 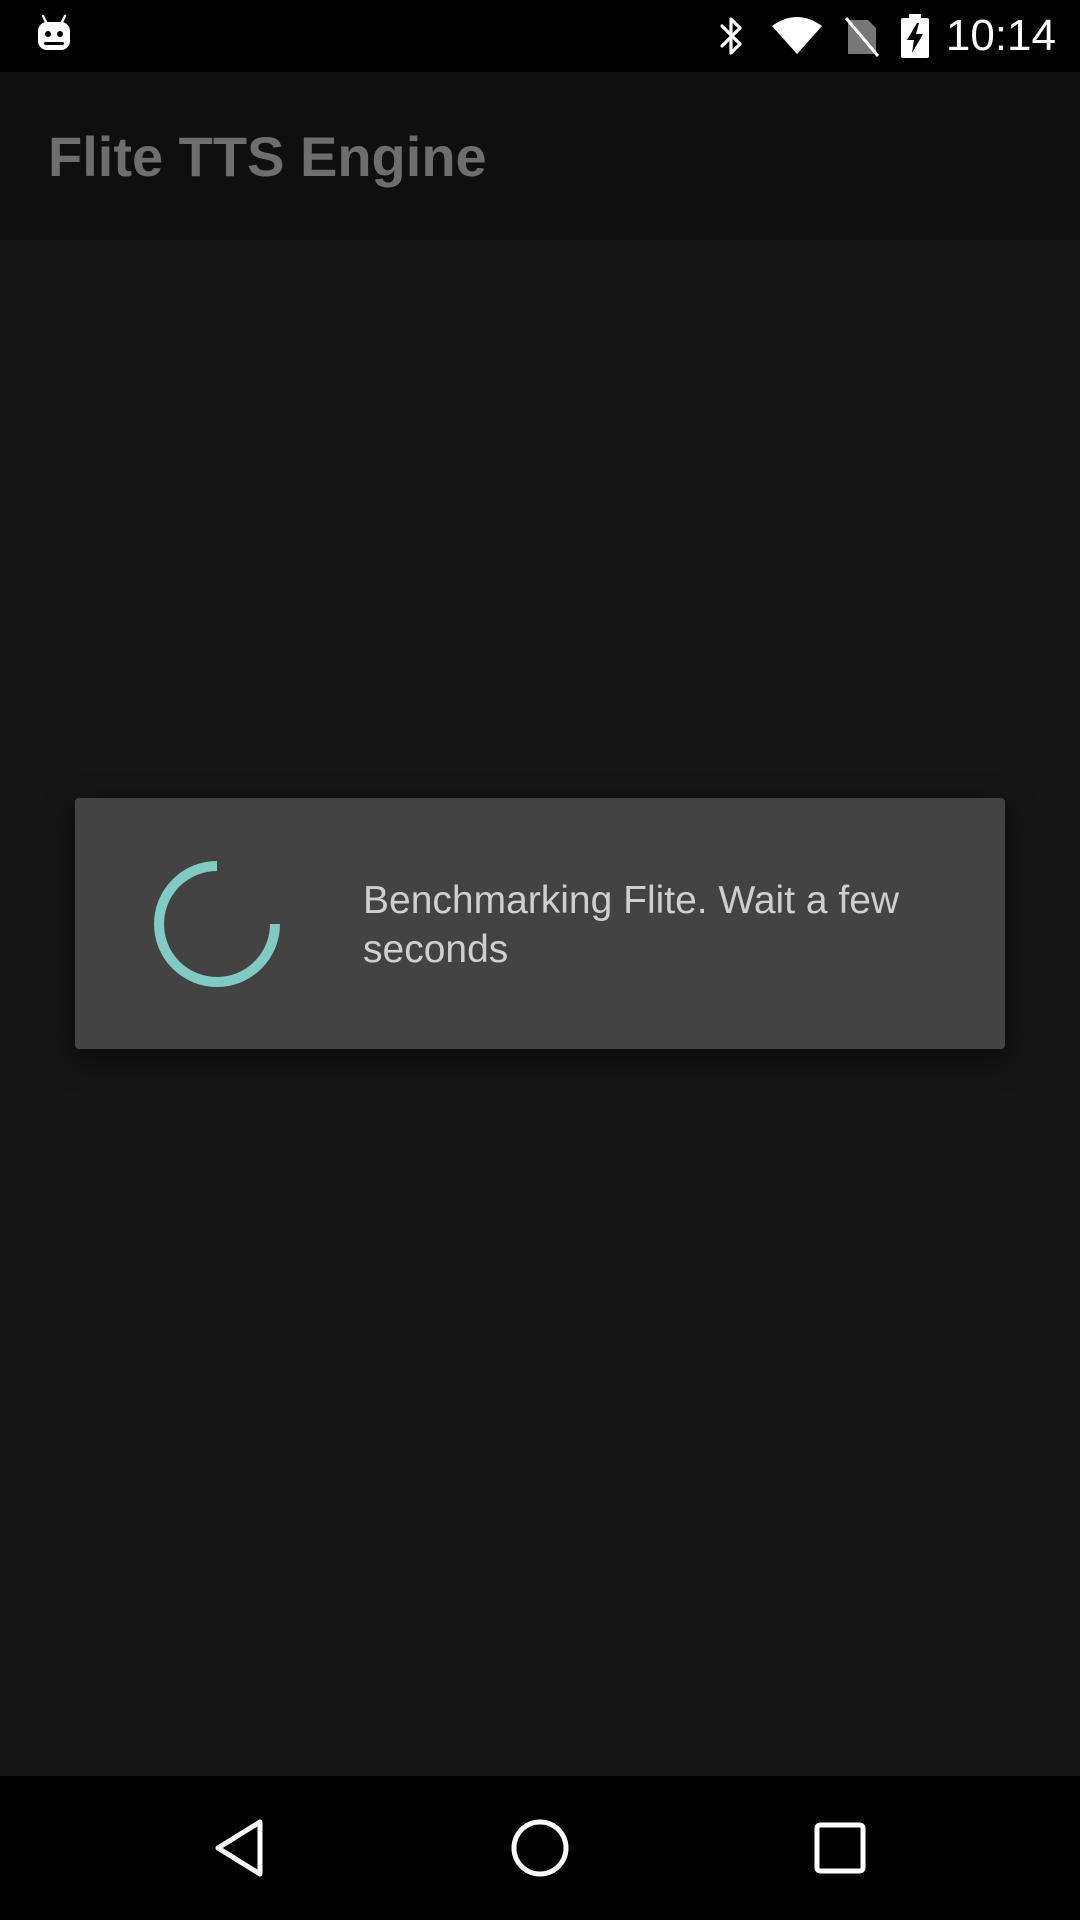 I want to click on app-bar: Flite TTS Engine, so click(x=540, y=156).